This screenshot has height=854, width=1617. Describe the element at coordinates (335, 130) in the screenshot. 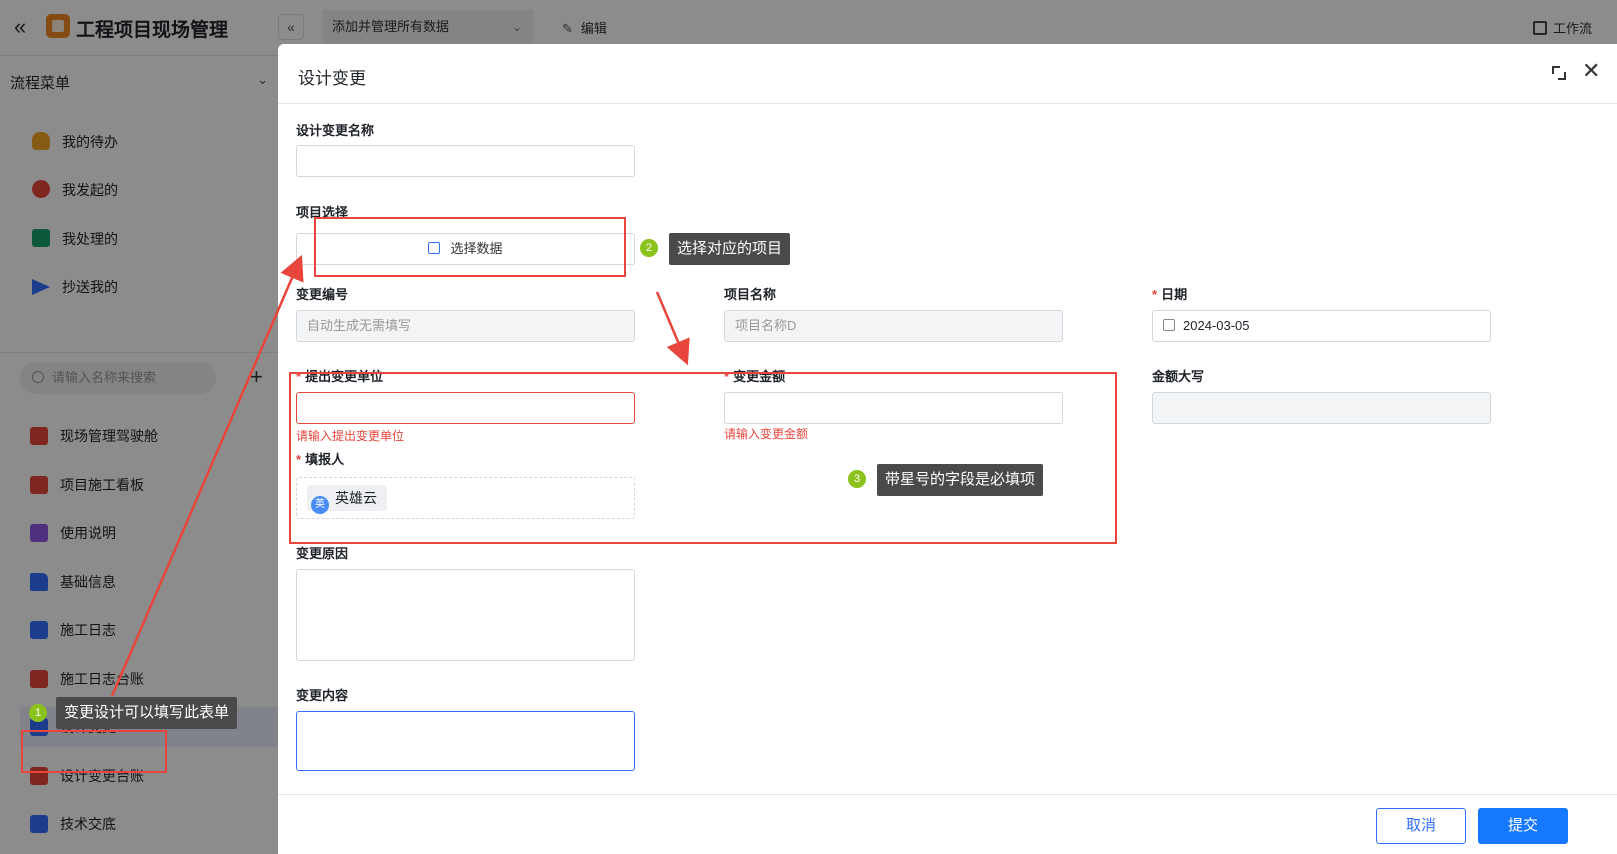

I see `name-label: 设计变更名称` at that location.